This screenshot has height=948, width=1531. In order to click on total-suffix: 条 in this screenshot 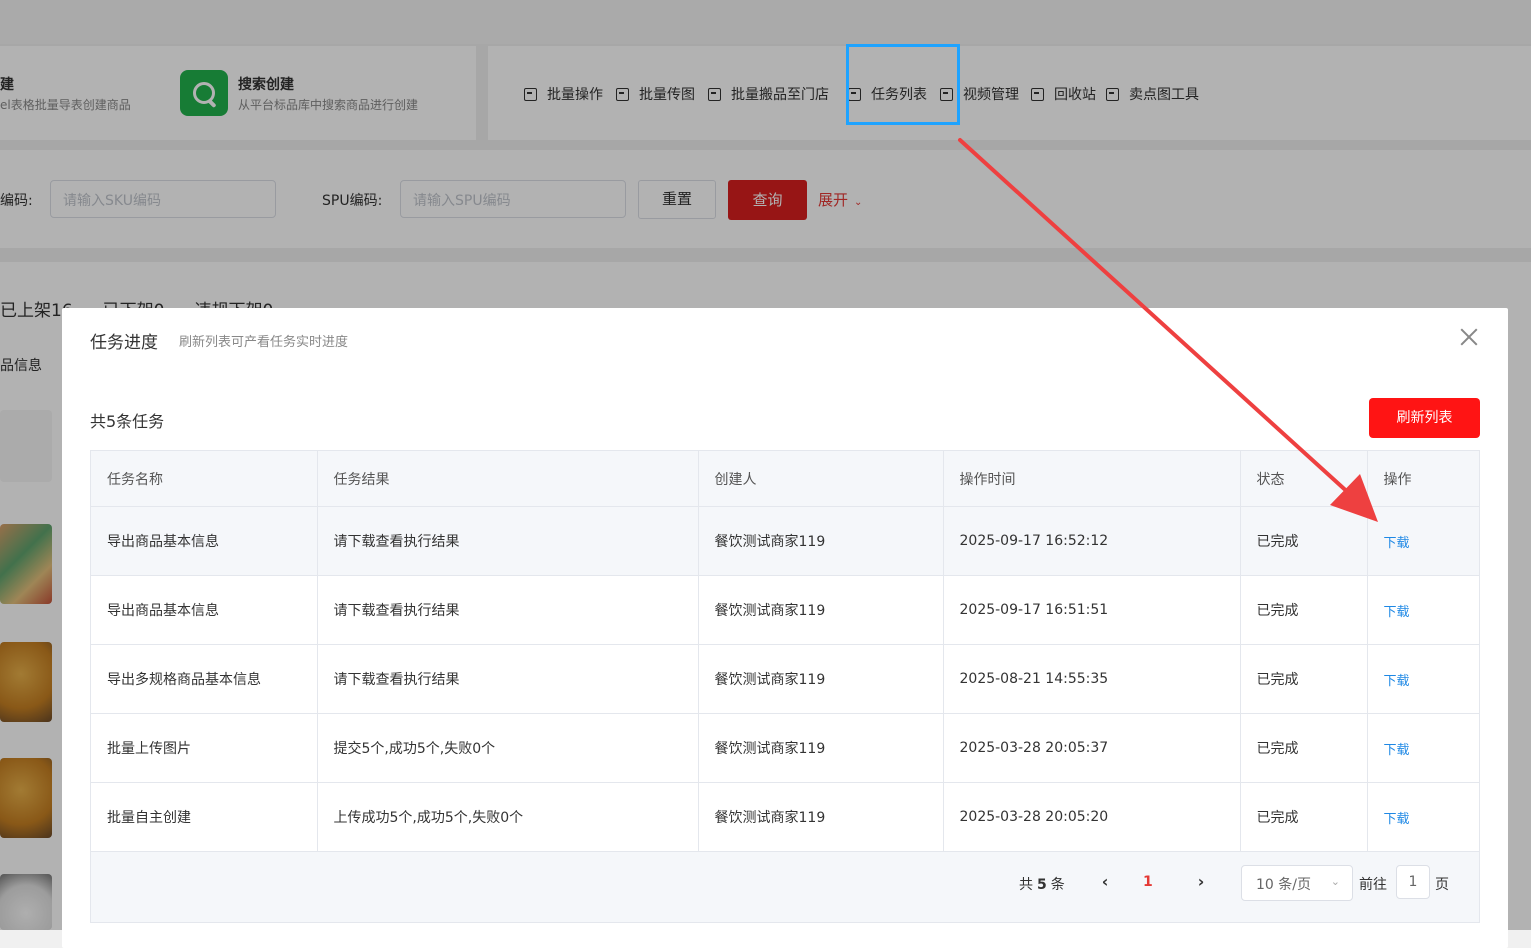, I will do `click(1057, 885)`.